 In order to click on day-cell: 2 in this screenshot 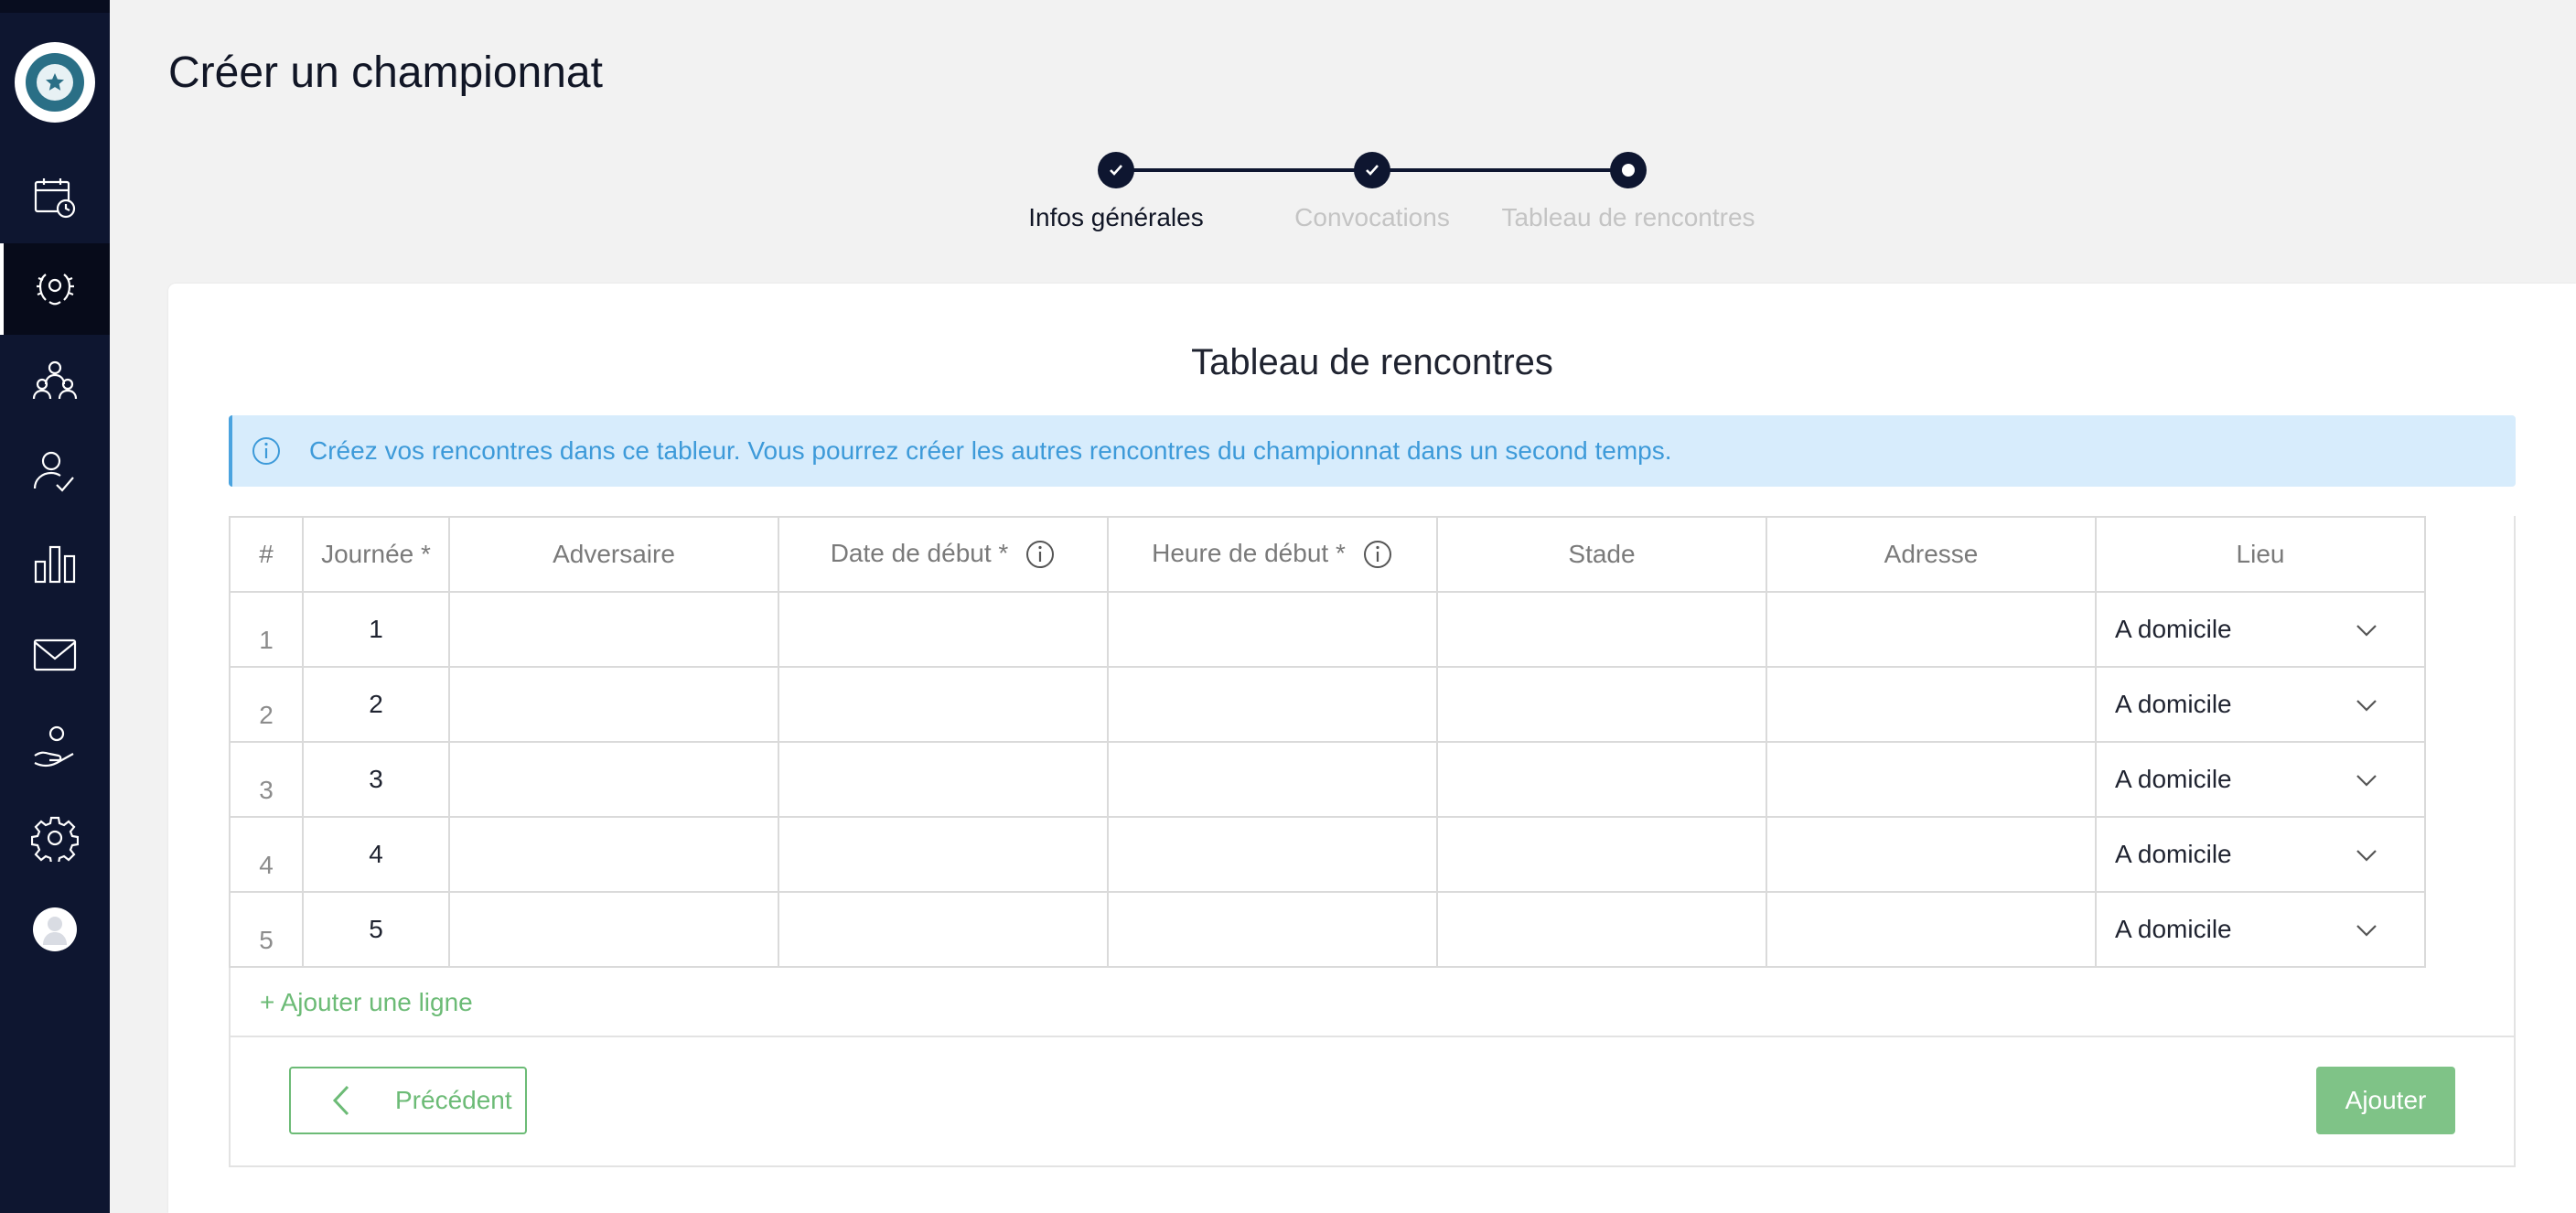, I will do `click(376, 704)`.